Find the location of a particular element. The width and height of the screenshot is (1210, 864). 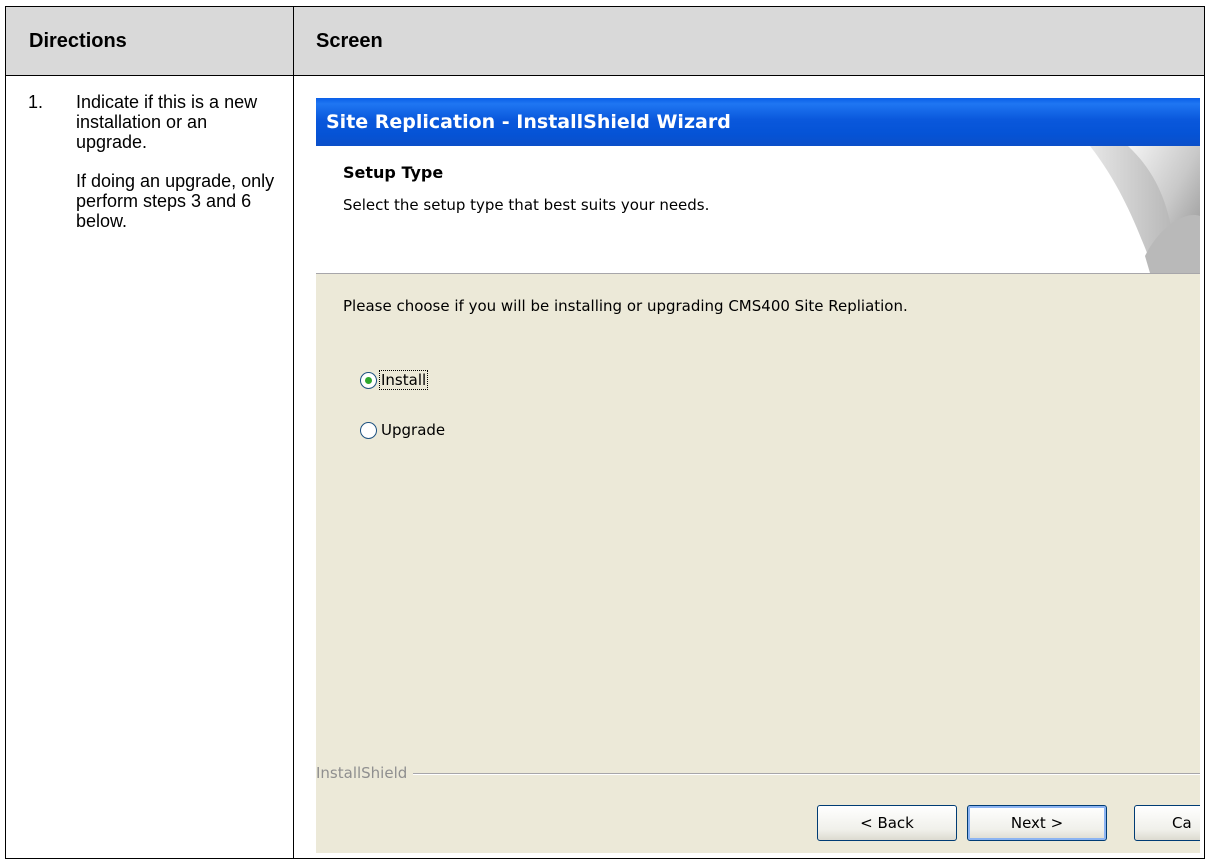

radio-button-install is located at coordinates (368, 380).